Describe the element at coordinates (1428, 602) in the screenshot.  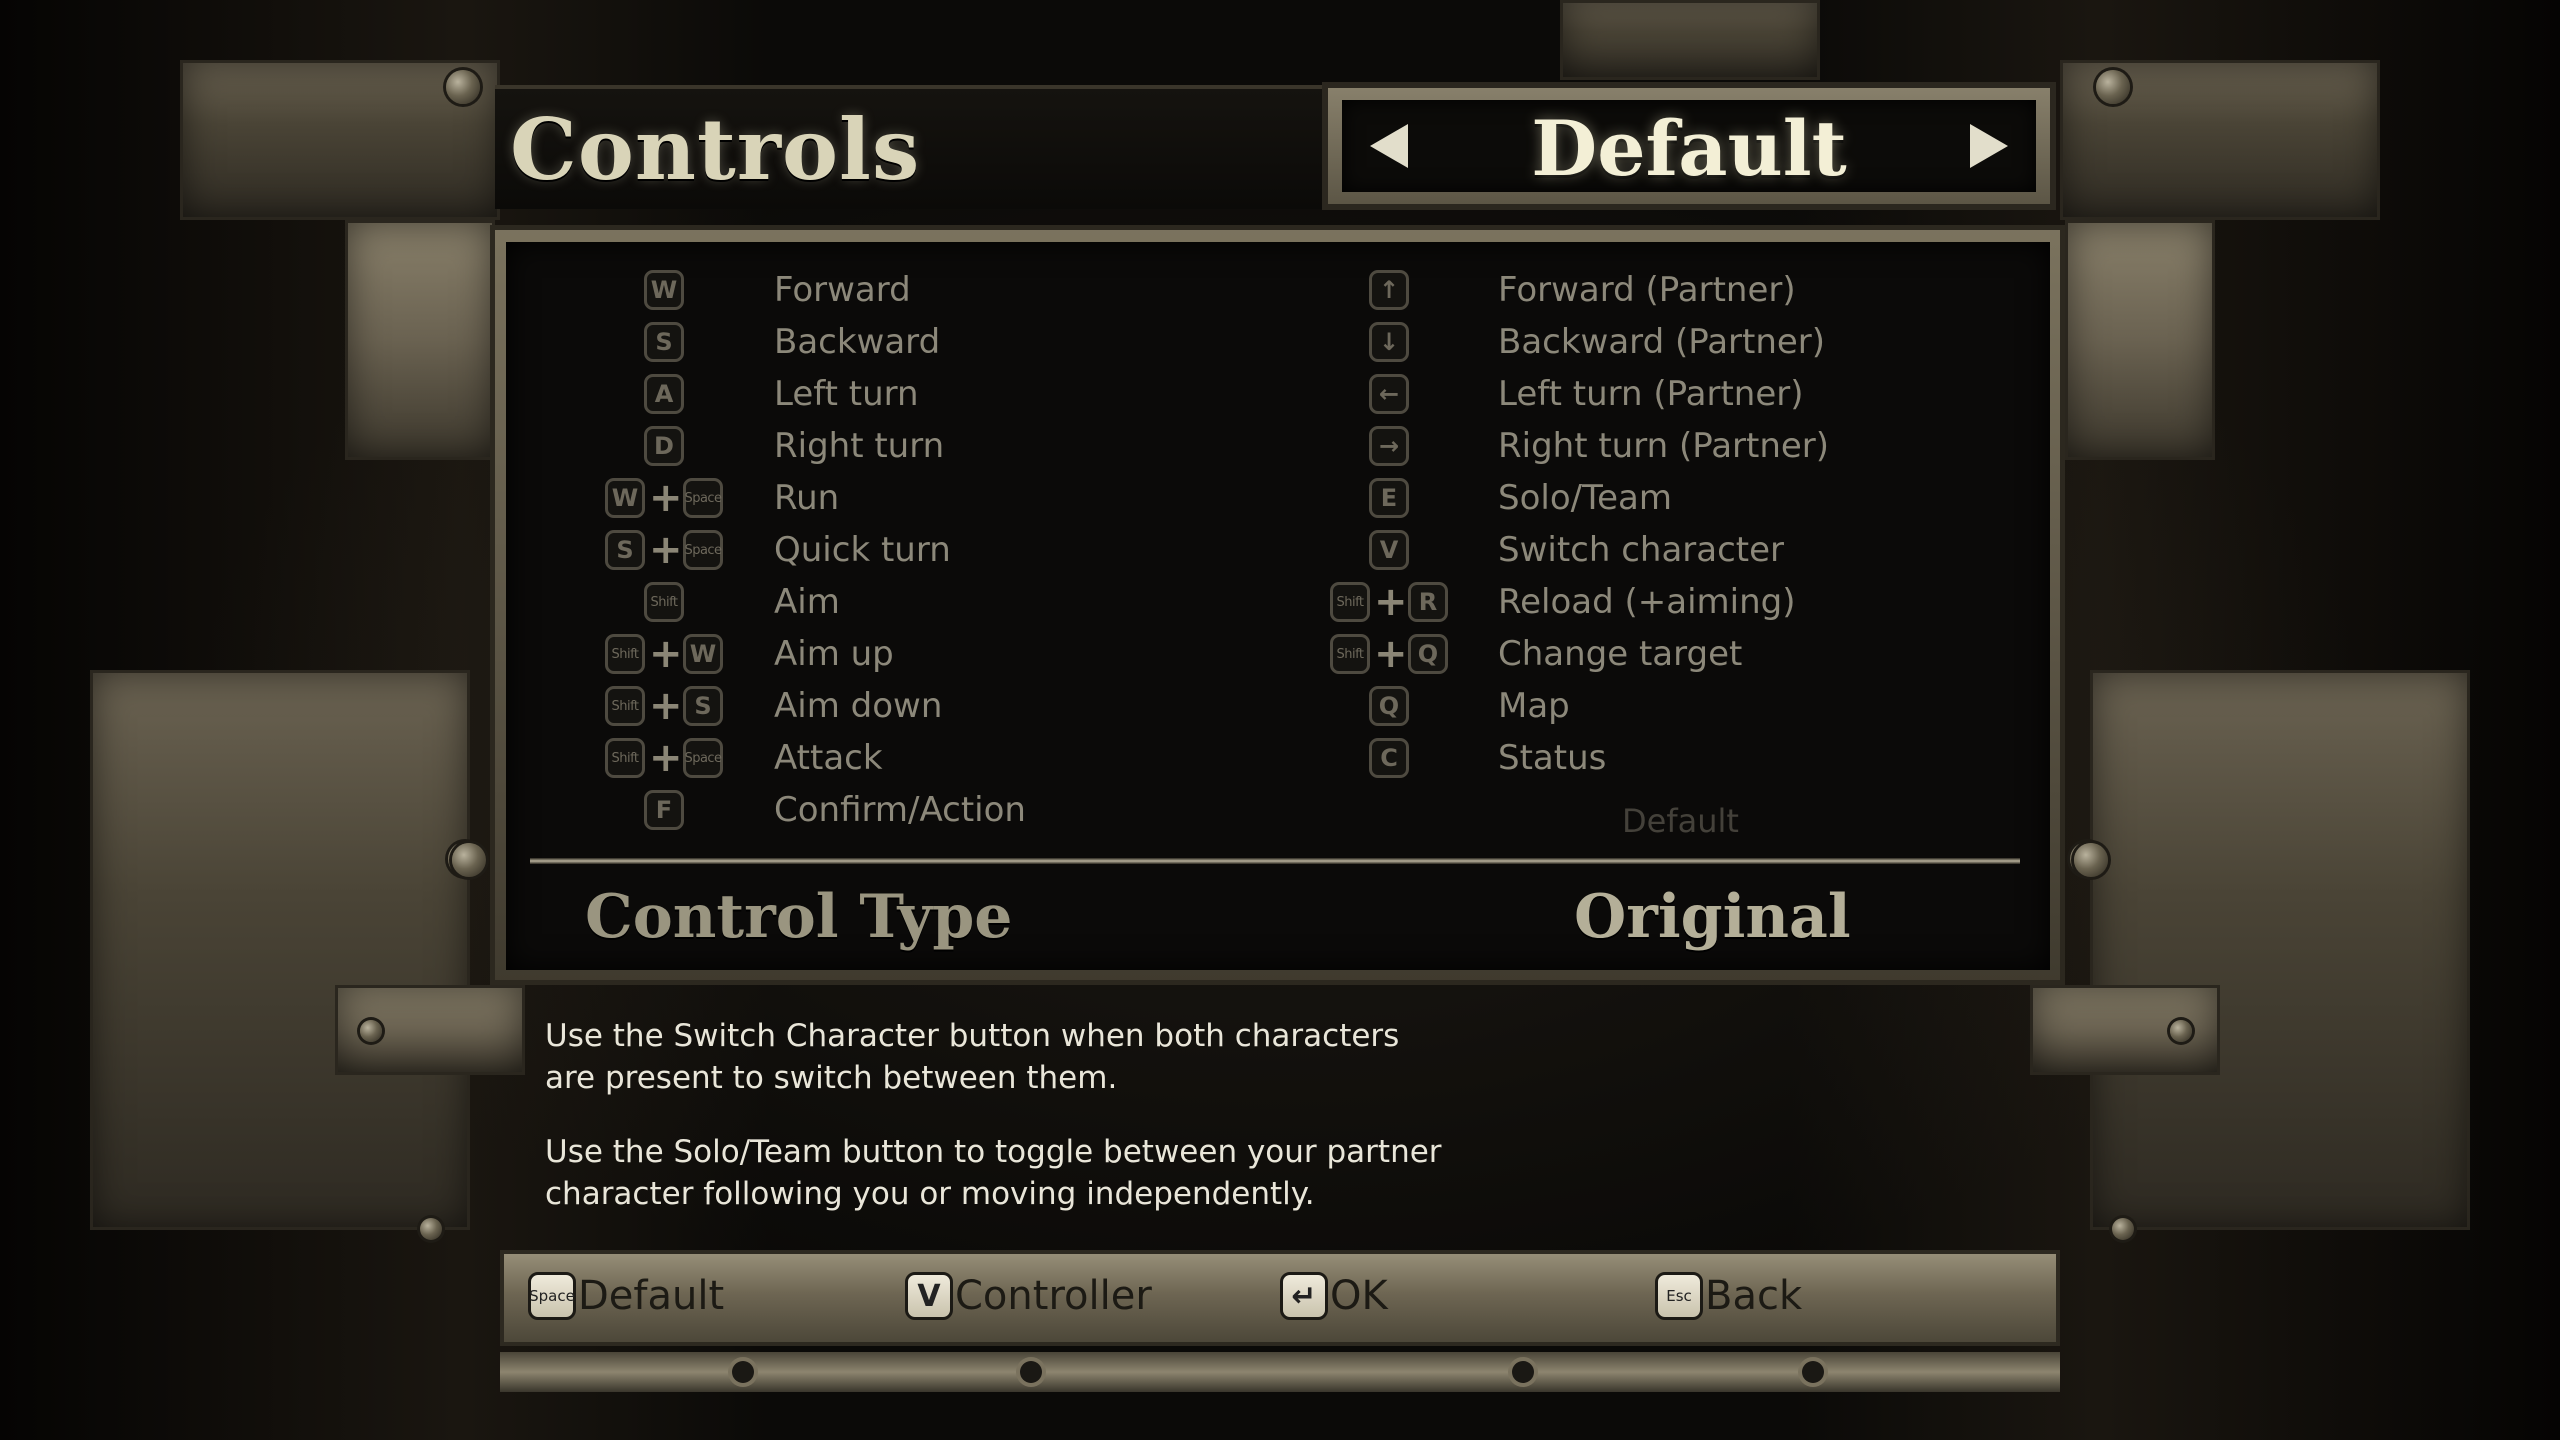
I see `key-icon: R` at that location.